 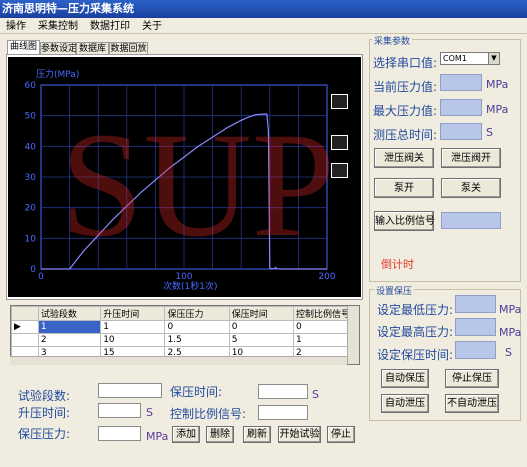 I want to click on current-pressure-label: 当前压力值:, so click(x=405, y=87).